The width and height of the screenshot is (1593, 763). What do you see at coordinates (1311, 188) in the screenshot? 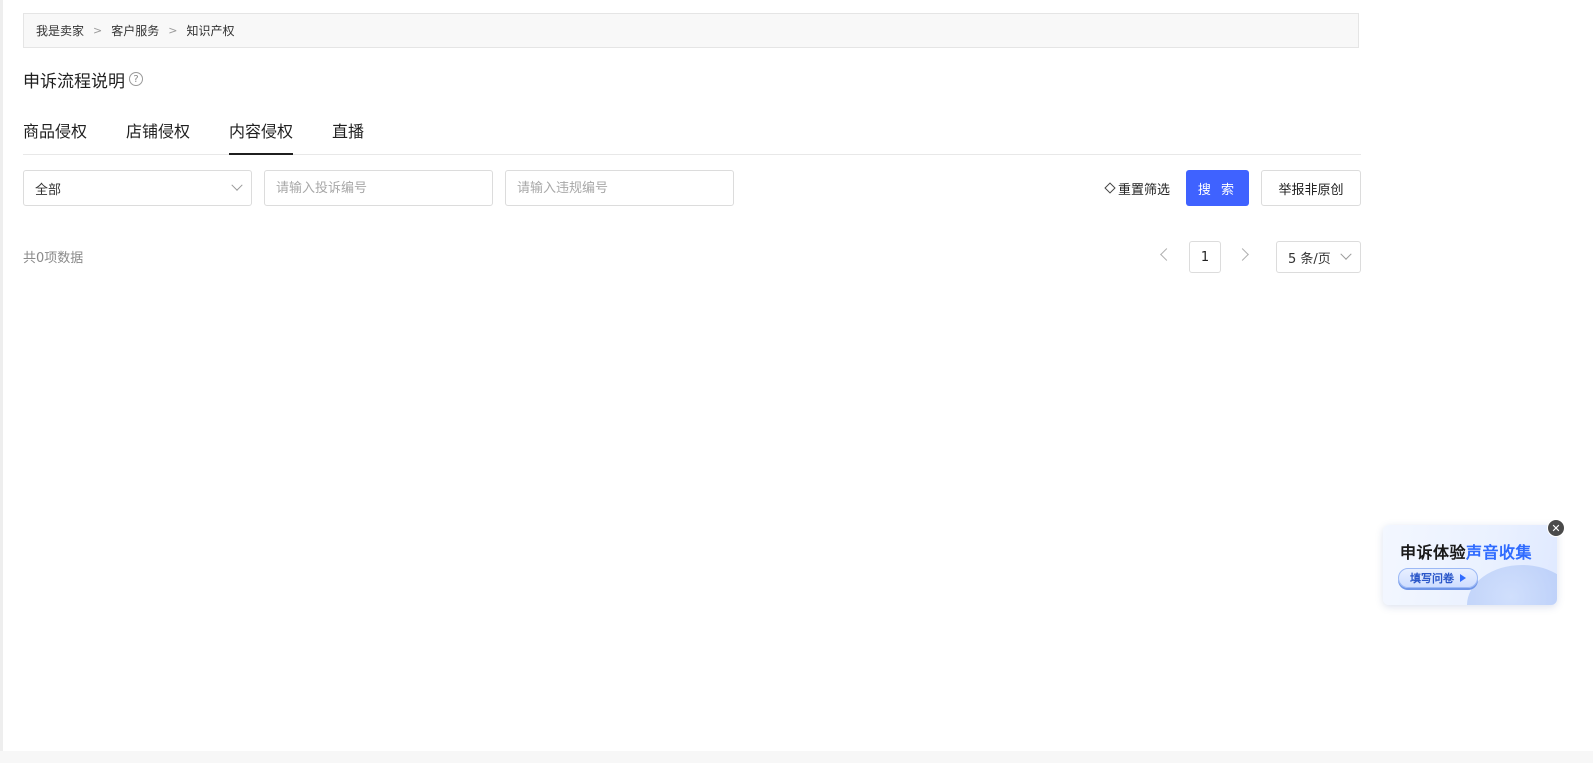
I see `report-non-original-button: 举报非原创` at bounding box center [1311, 188].